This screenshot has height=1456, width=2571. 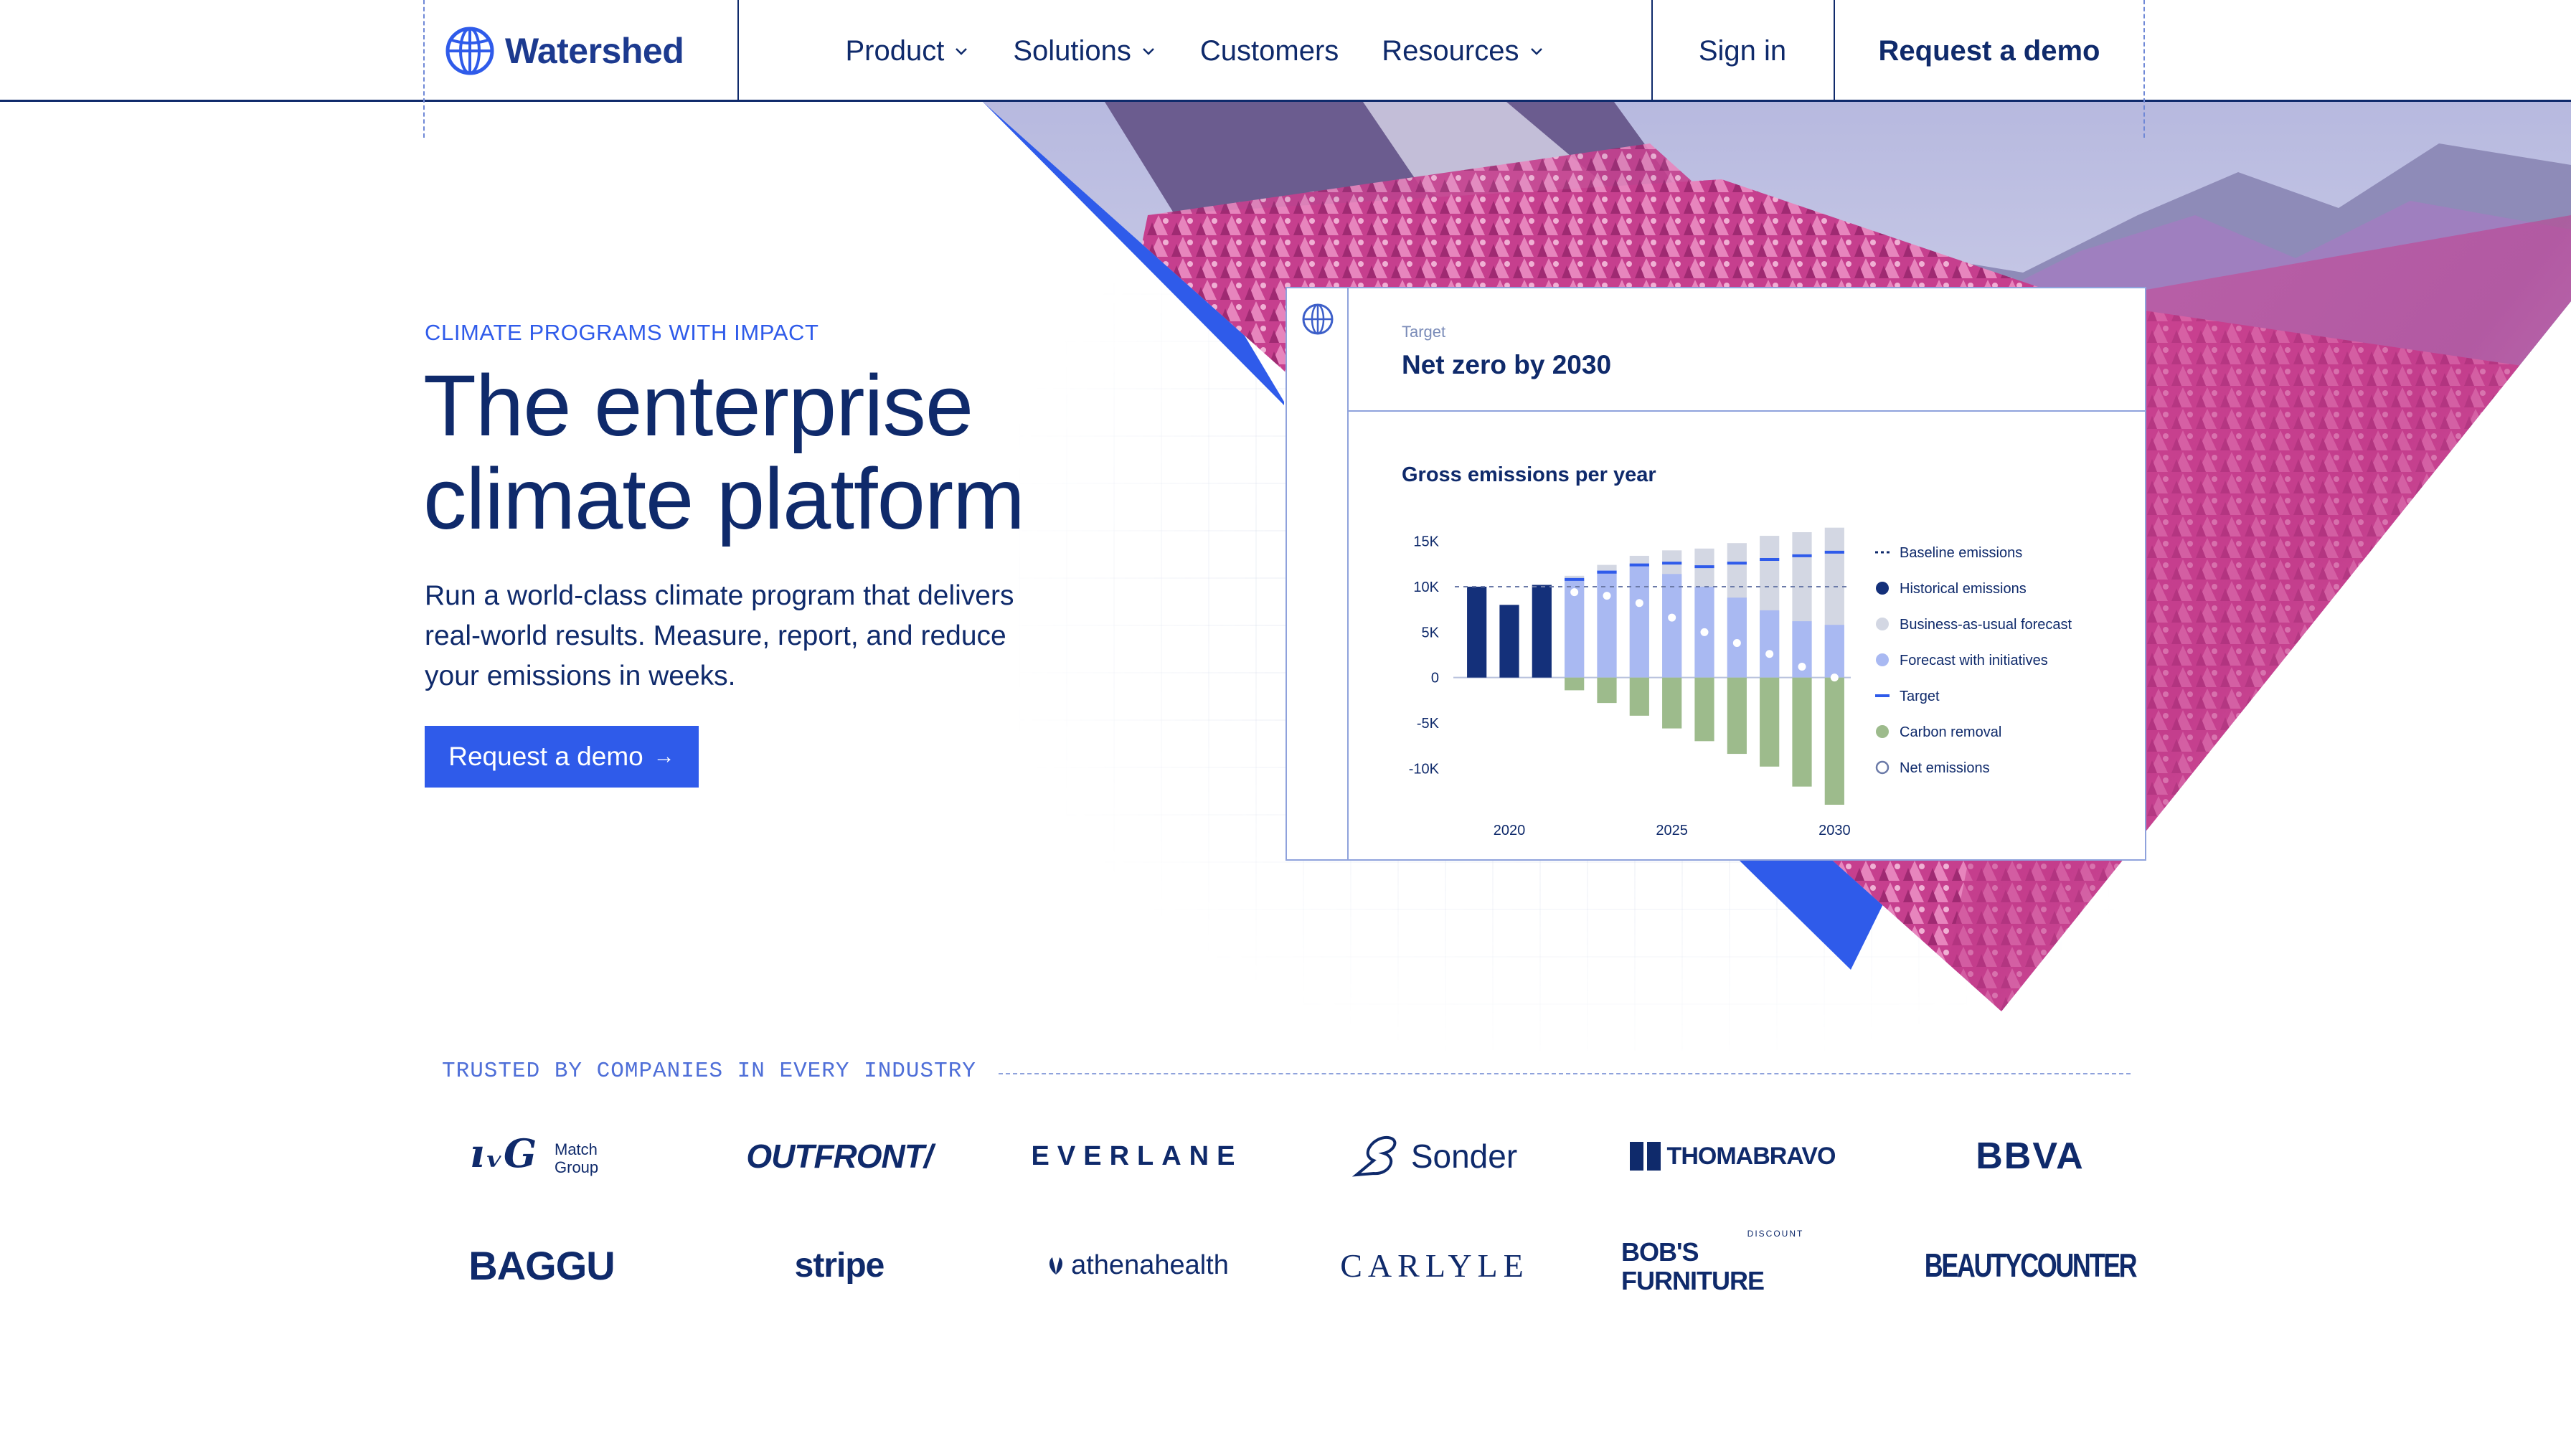 I want to click on logo-baggu: BAGGU, so click(x=541, y=1265).